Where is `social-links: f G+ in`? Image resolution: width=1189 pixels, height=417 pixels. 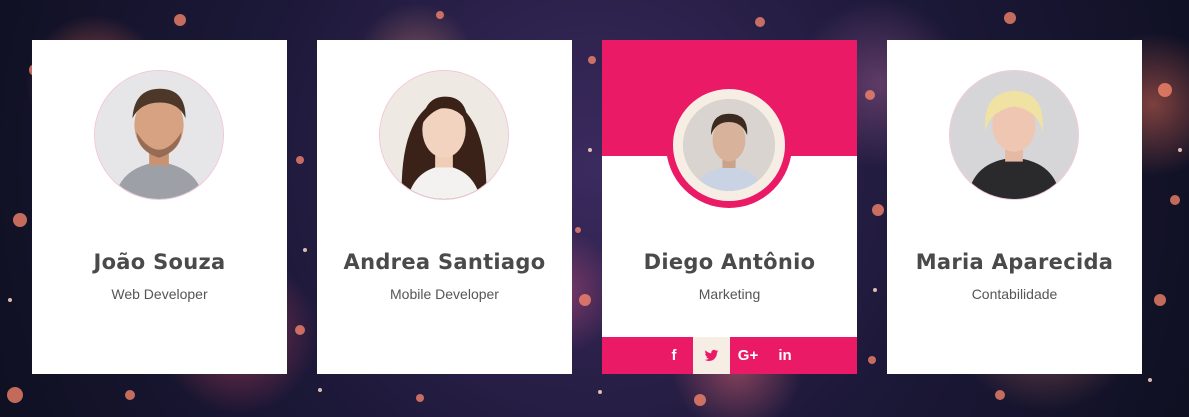 social-links: f G+ in is located at coordinates (729, 355).